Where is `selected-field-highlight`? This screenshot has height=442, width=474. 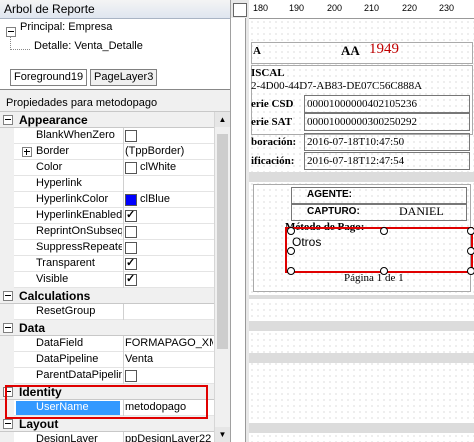
selected-field-highlight is located at coordinates (379, 250).